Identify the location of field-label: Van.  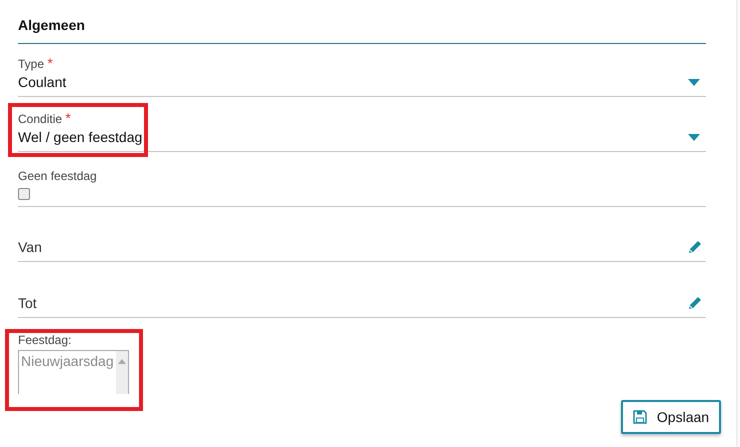
(30, 247).